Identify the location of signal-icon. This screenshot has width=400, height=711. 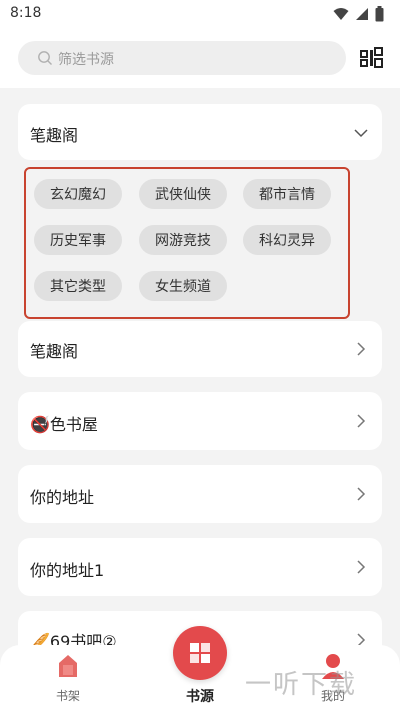
(362, 14).